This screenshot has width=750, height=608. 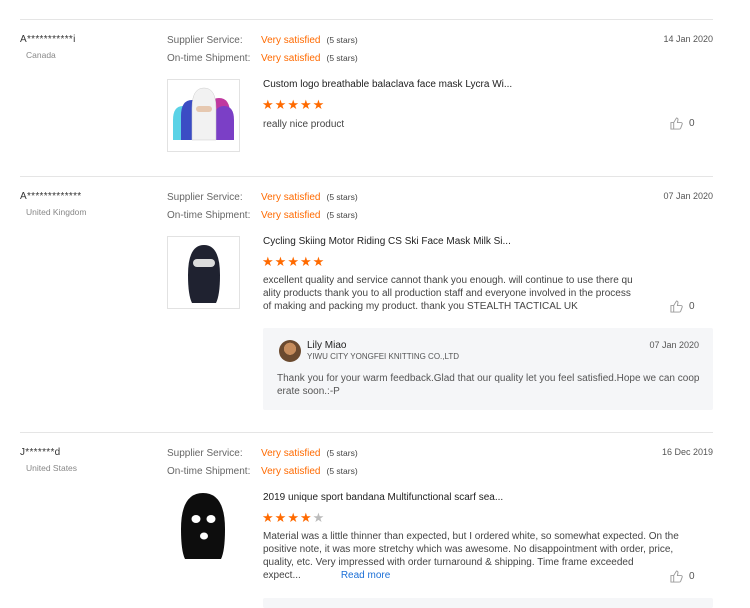 I want to click on review-text: really nice product, so click(x=304, y=124).